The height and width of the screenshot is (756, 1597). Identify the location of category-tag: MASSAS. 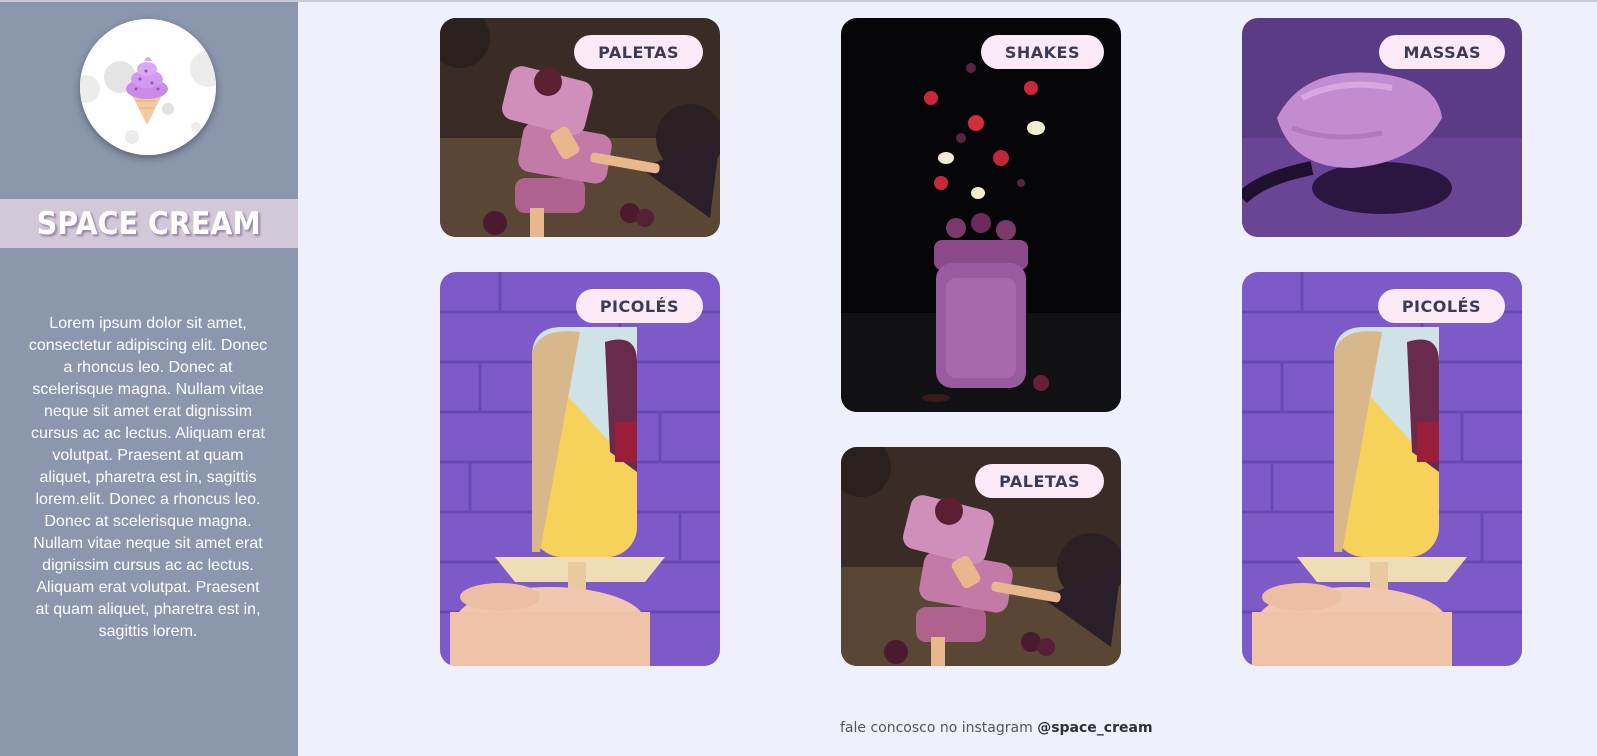
(1442, 52).